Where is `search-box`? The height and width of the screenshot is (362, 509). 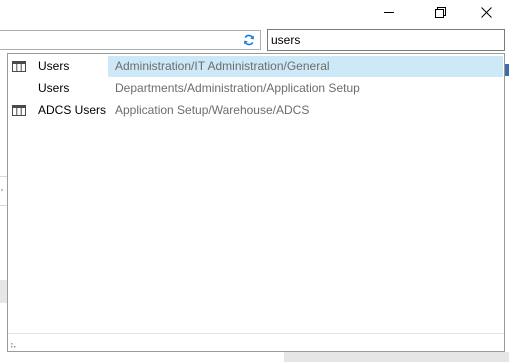 search-box is located at coordinates (386, 40).